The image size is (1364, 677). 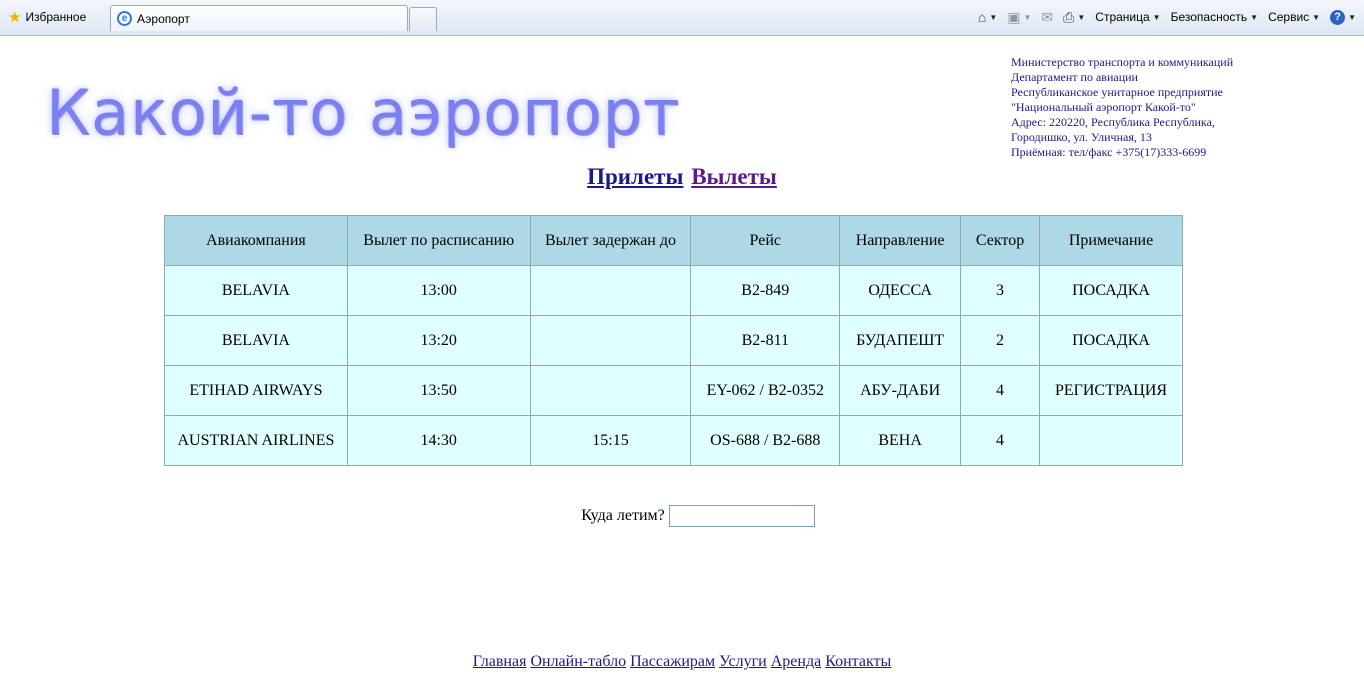 What do you see at coordinates (163, 18) in the screenshot?
I see `tab-title: Аэропорт` at bounding box center [163, 18].